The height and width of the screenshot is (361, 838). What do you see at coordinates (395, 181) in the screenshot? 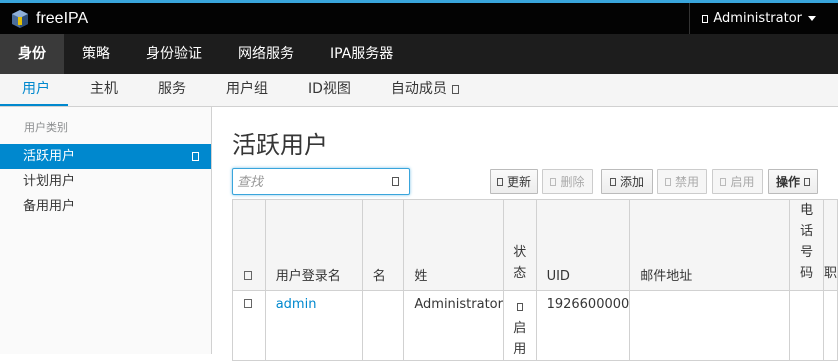
I see `search-icon` at bounding box center [395, 181].